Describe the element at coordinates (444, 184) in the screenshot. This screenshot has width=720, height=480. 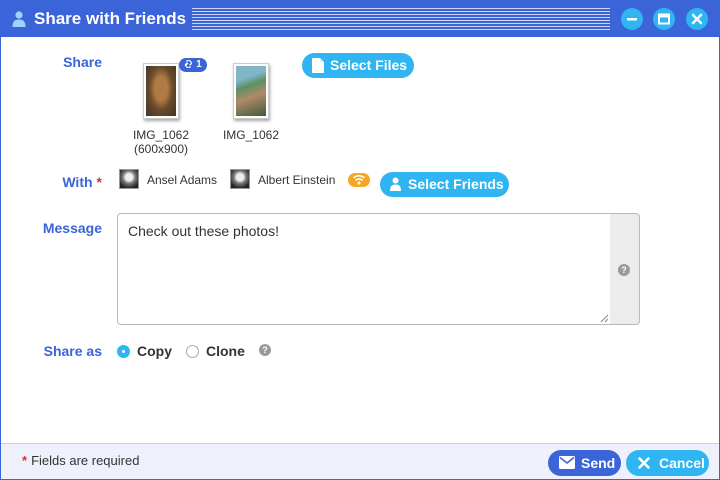
I see `select-friends-button: Select Friends` at that location.